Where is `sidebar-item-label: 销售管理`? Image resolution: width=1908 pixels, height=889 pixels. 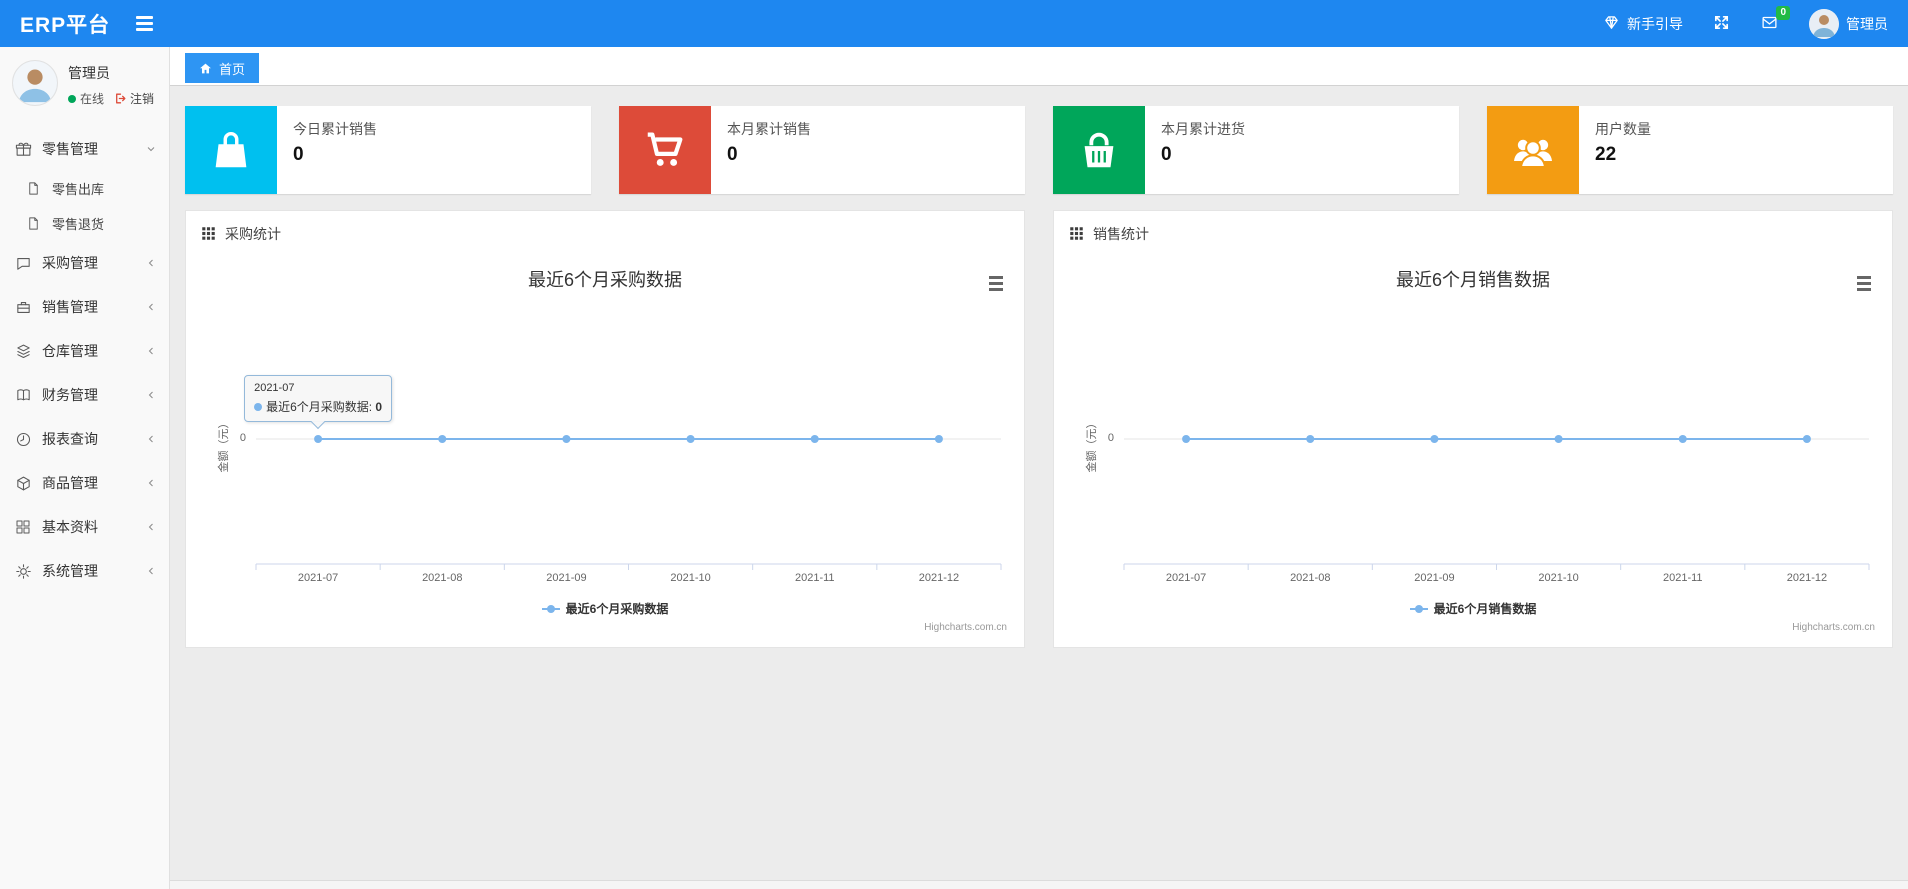 sidebar-item-label: 销售管理 is located at coordinates (70, 307).